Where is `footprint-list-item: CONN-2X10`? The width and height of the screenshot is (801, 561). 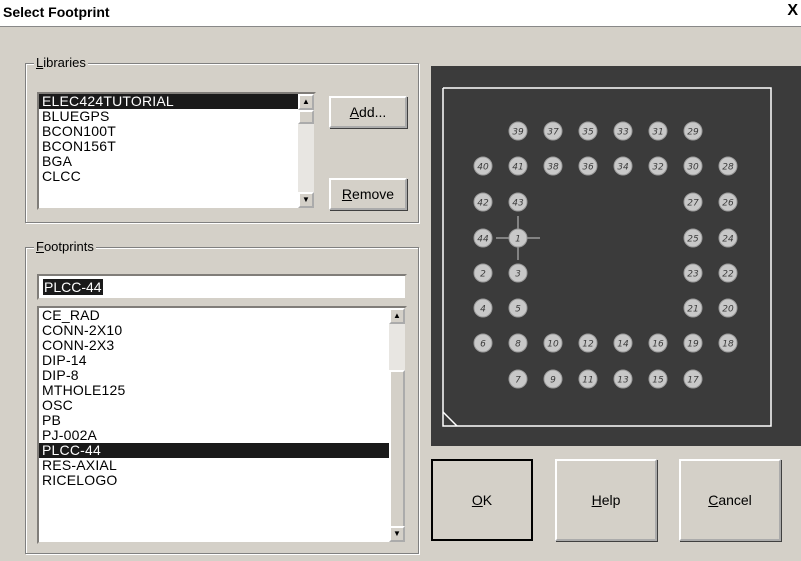
footprint-list-item: CONN-2X10 is located at coordinates (222, 330).